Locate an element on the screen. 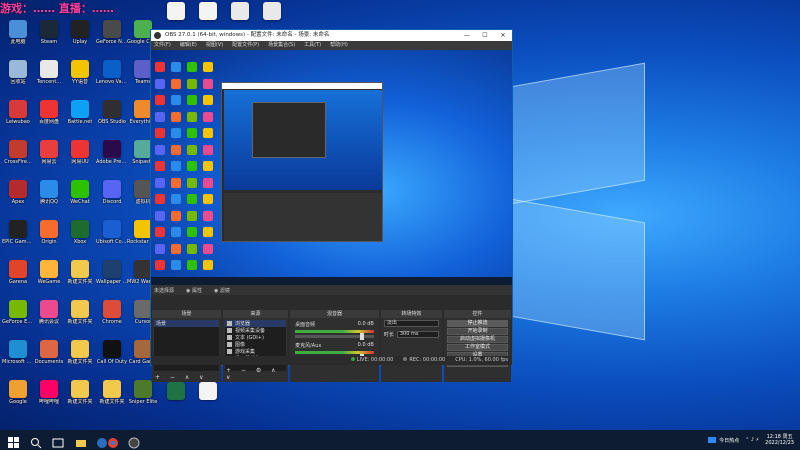 Image resolution: width=800 pixels, height=450 pixels. desktop-shortcut: Google is located at coordinates (18, 392).